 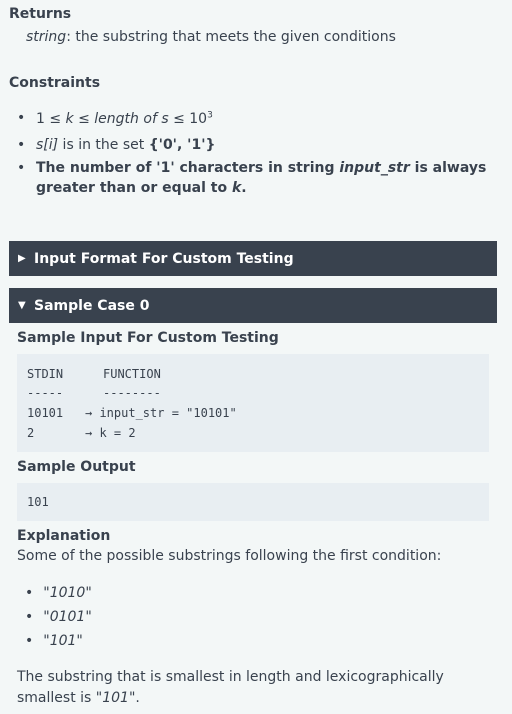 What do you see at coordinates (92, 305) in the screenshot?
I see `sample-case-section-label: Sample Case 0` at bounding box center [92, 305].